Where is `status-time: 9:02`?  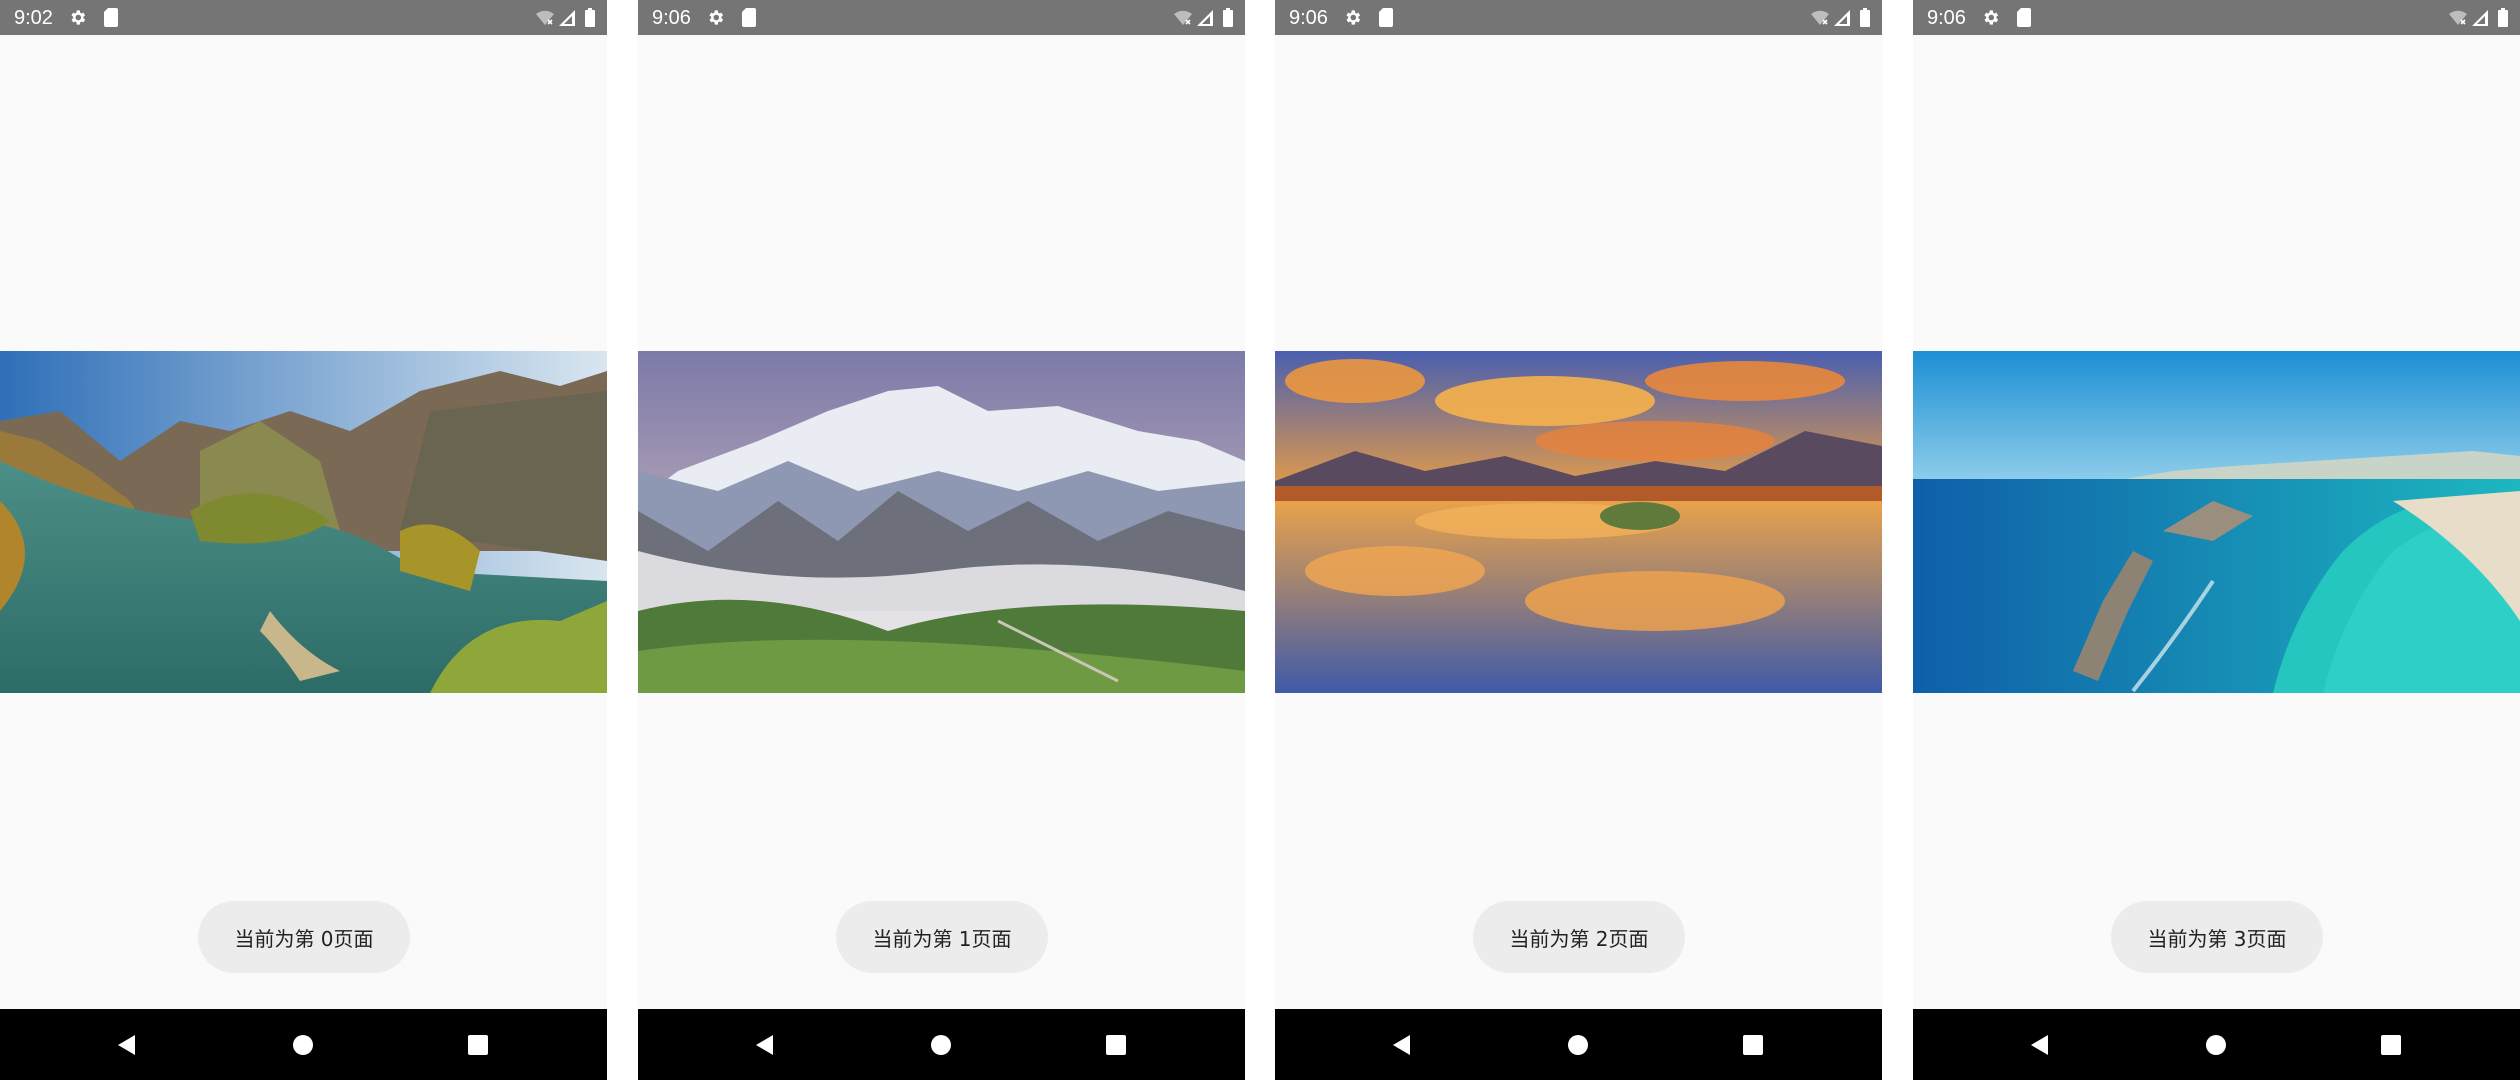 status-time: 9:02 is located at coordinates (33, 18).